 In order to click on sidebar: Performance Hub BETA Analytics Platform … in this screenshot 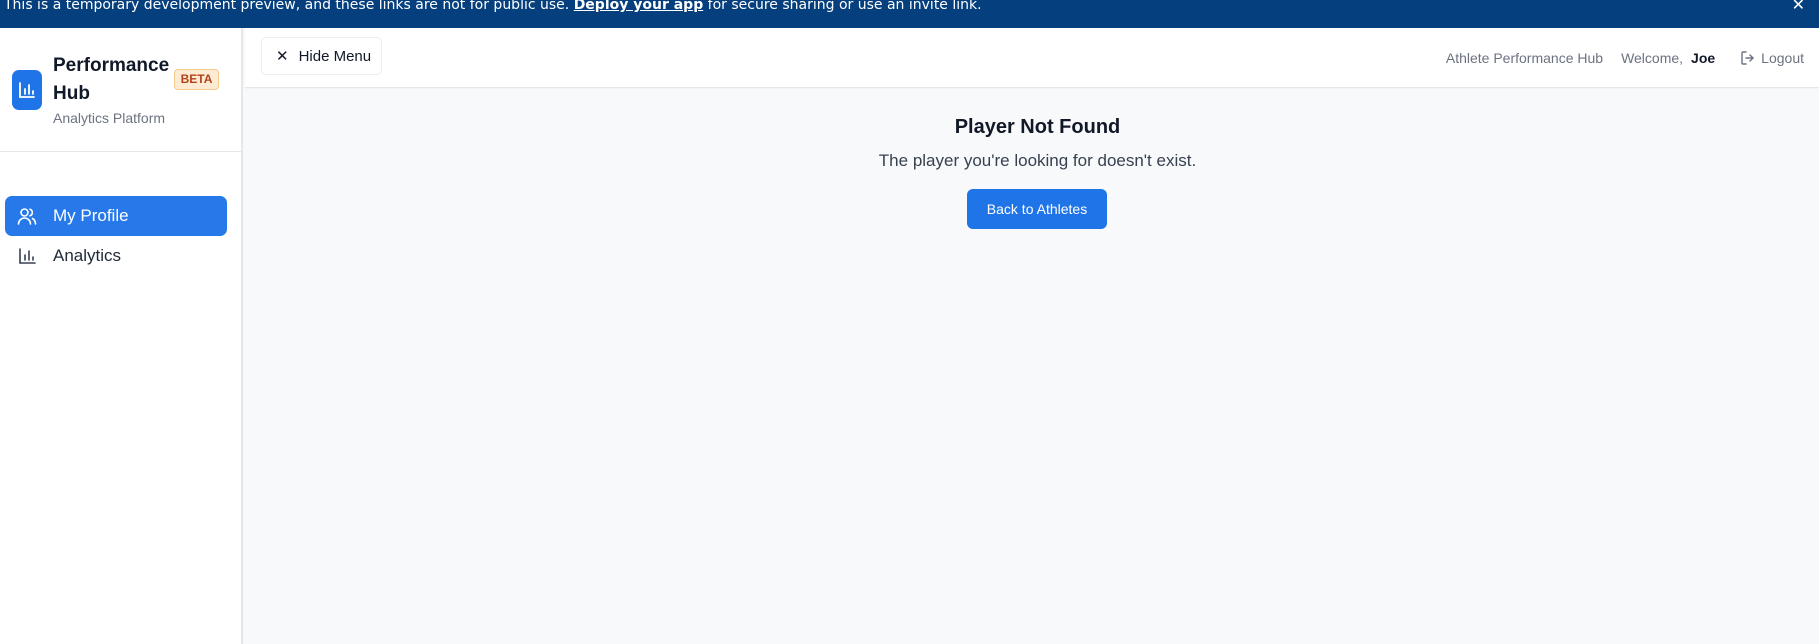, I will do `click(121, 336)`.